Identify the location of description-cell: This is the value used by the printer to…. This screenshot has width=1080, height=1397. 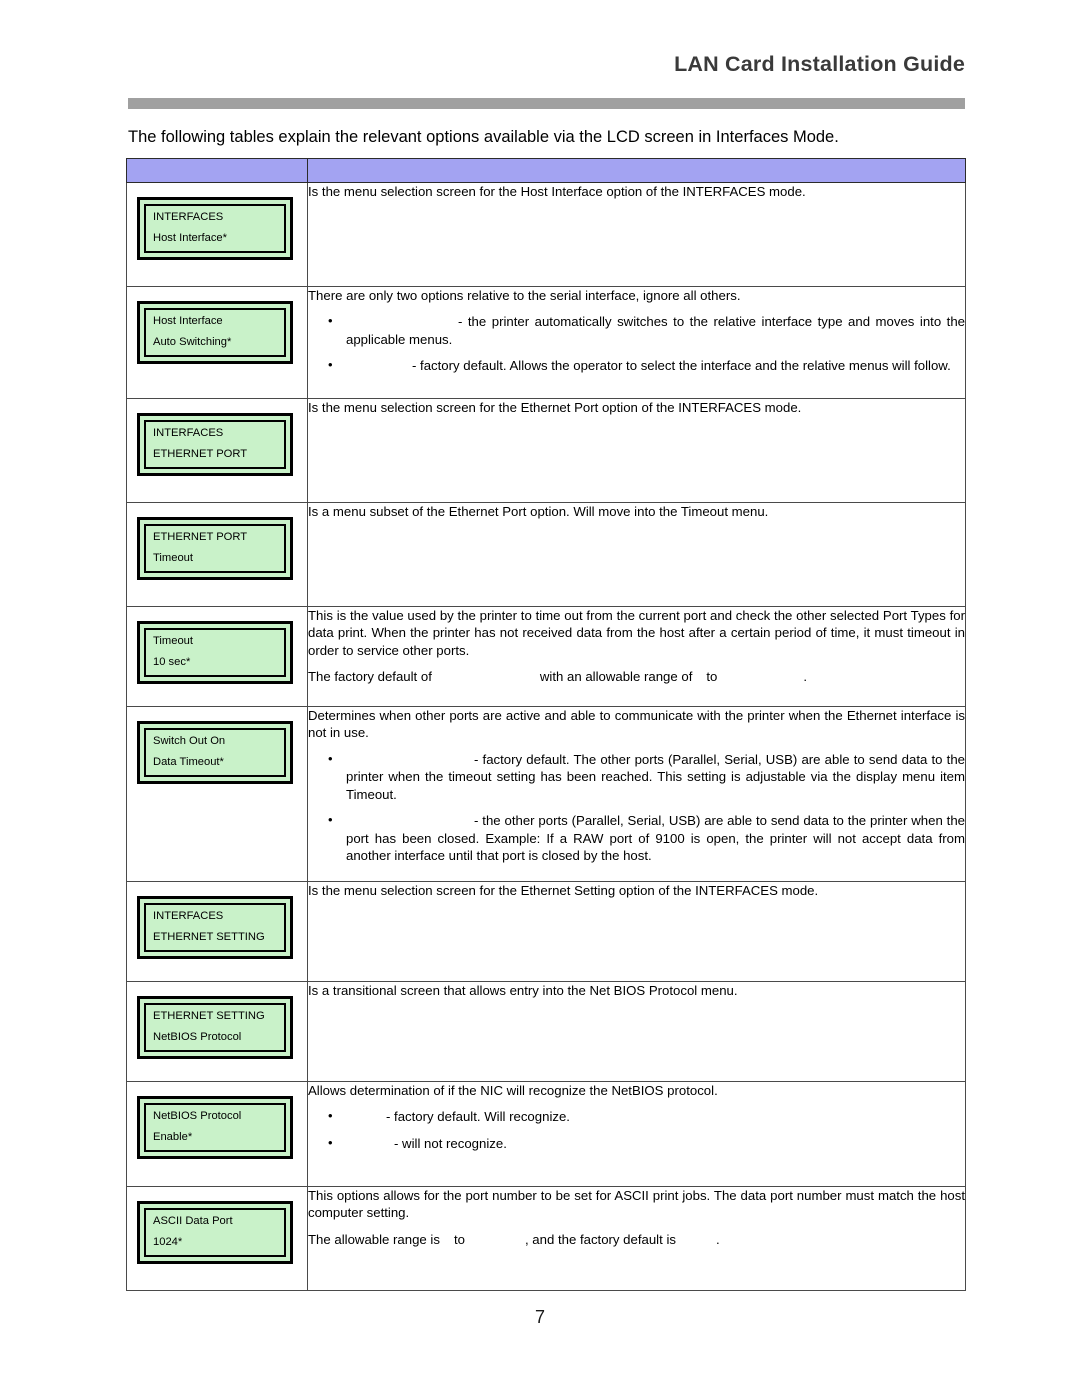
(636, 656).